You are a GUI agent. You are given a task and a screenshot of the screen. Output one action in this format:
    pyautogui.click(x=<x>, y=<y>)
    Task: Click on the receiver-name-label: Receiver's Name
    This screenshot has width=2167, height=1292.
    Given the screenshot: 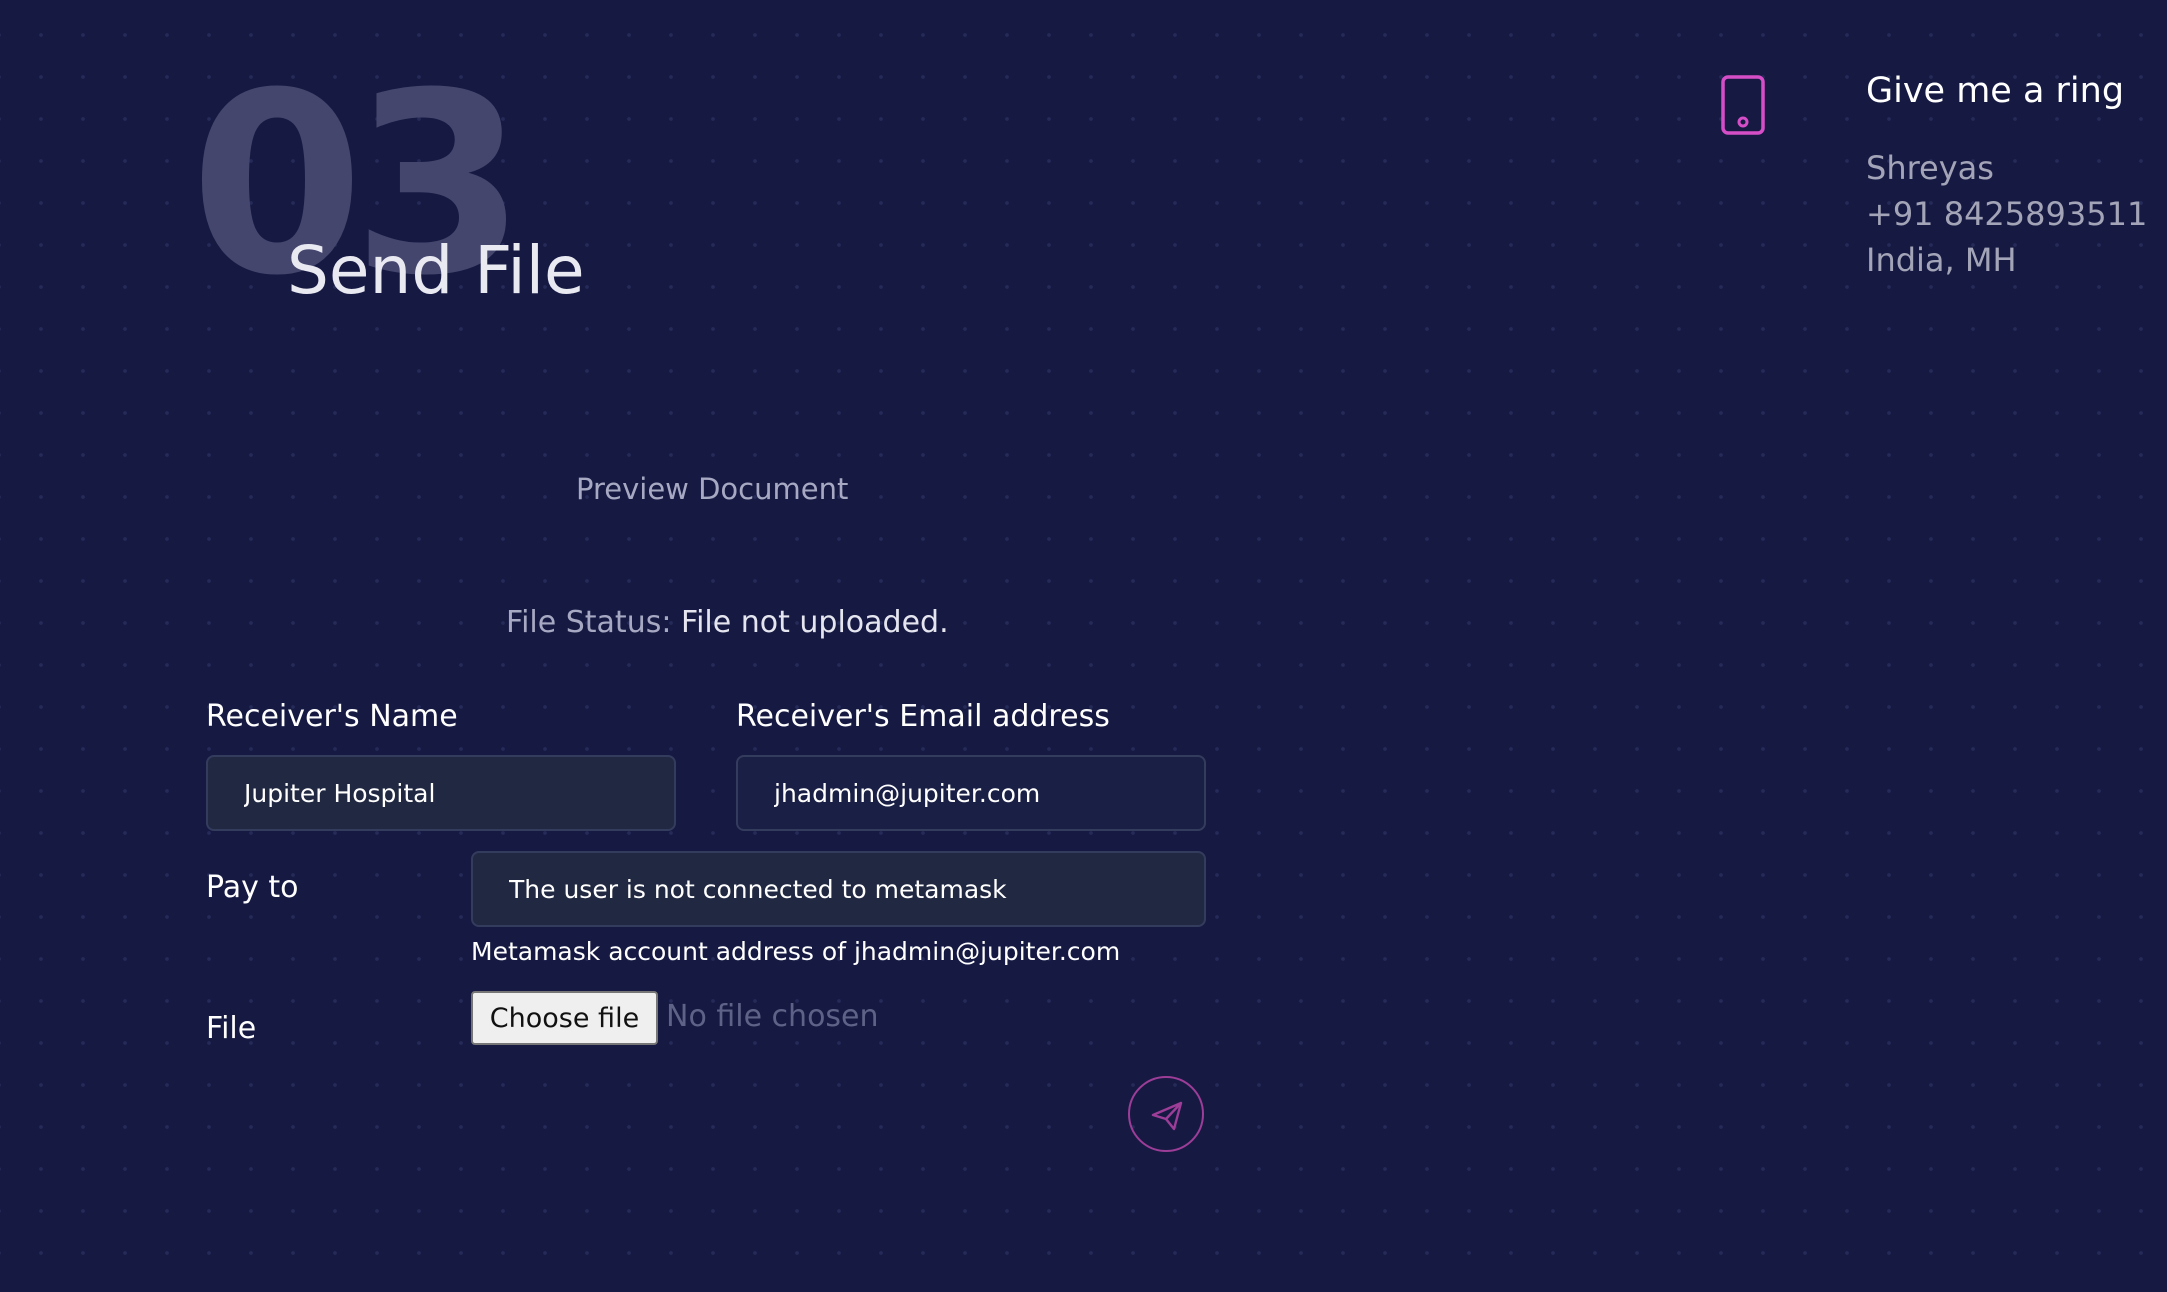 What is the action you would take?
    pyautogui.click(x=332, y=716)
    